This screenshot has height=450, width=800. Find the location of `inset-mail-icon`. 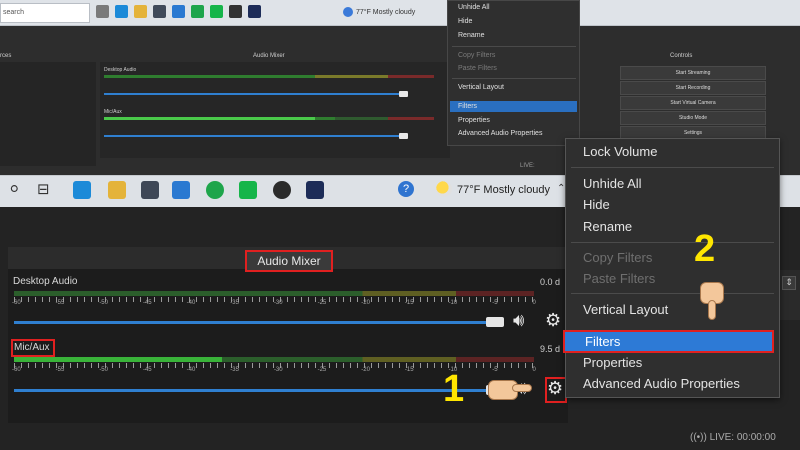

inset-mail-icon is located at coordinates (178, 11).